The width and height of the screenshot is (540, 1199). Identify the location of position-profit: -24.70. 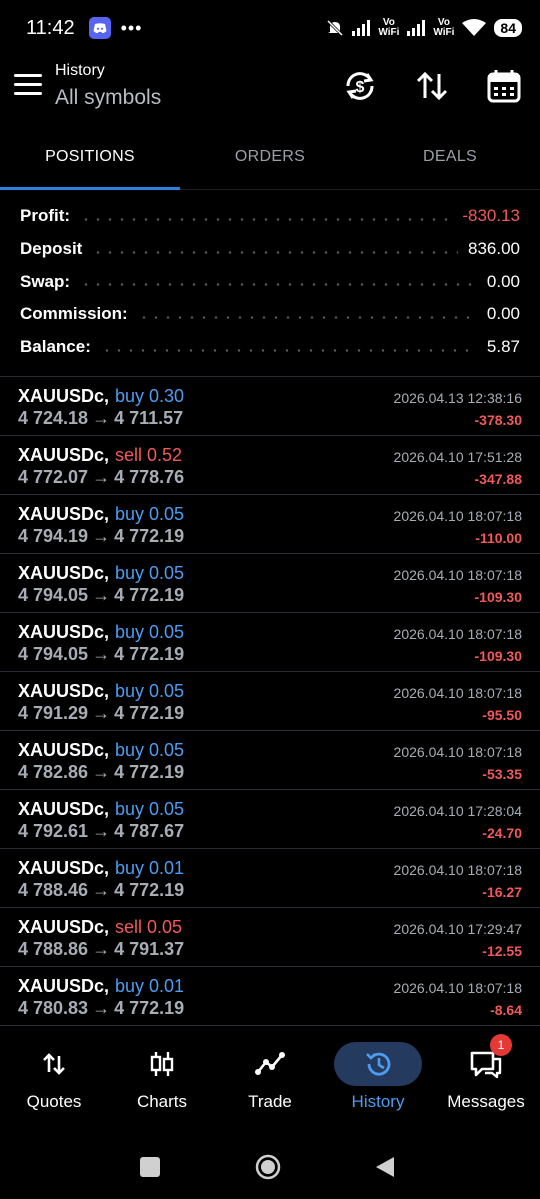
(502, 833).